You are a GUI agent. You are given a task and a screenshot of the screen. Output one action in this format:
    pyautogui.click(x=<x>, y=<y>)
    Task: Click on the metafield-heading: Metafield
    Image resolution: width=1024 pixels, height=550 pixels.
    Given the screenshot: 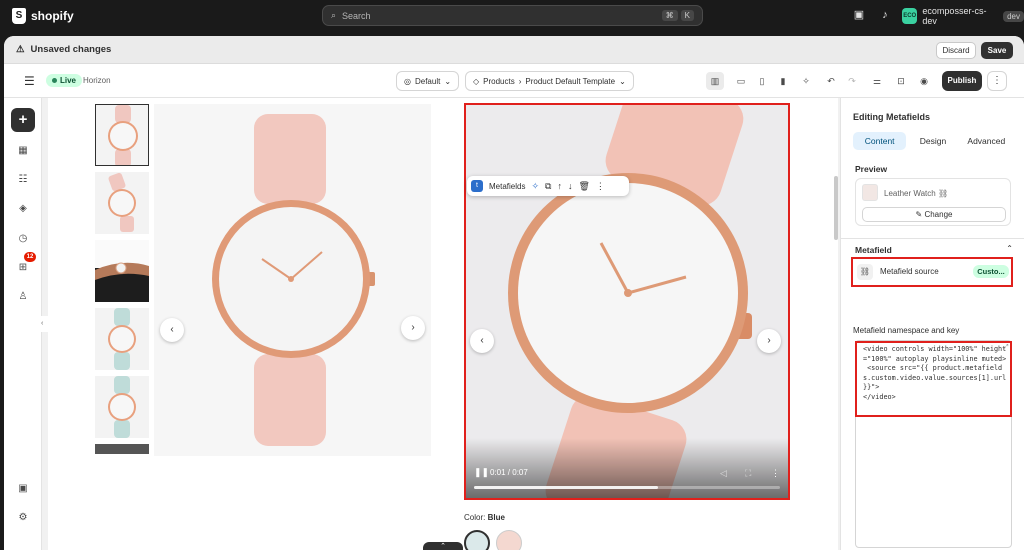 What is the action you would take?
    pyautogui.click(x=873, y=250)
    